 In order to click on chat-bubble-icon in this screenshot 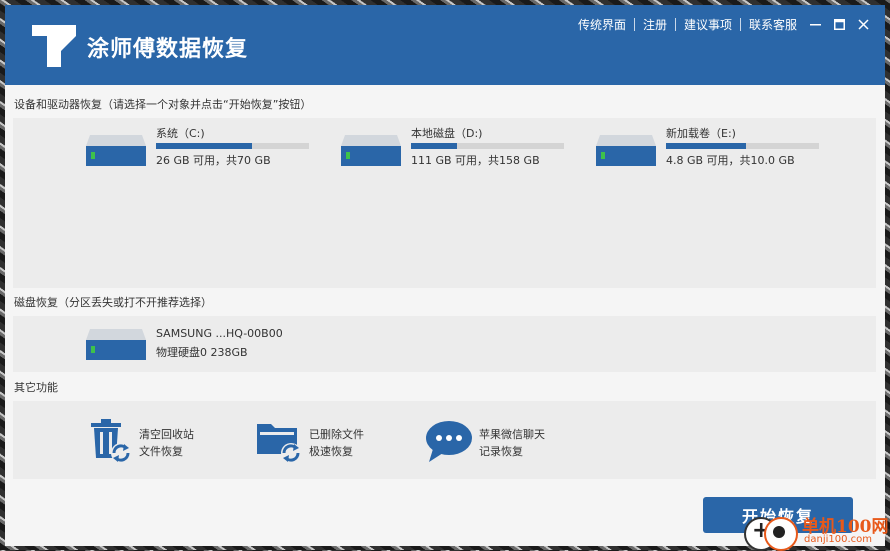, I will do `click(449, 441)`.